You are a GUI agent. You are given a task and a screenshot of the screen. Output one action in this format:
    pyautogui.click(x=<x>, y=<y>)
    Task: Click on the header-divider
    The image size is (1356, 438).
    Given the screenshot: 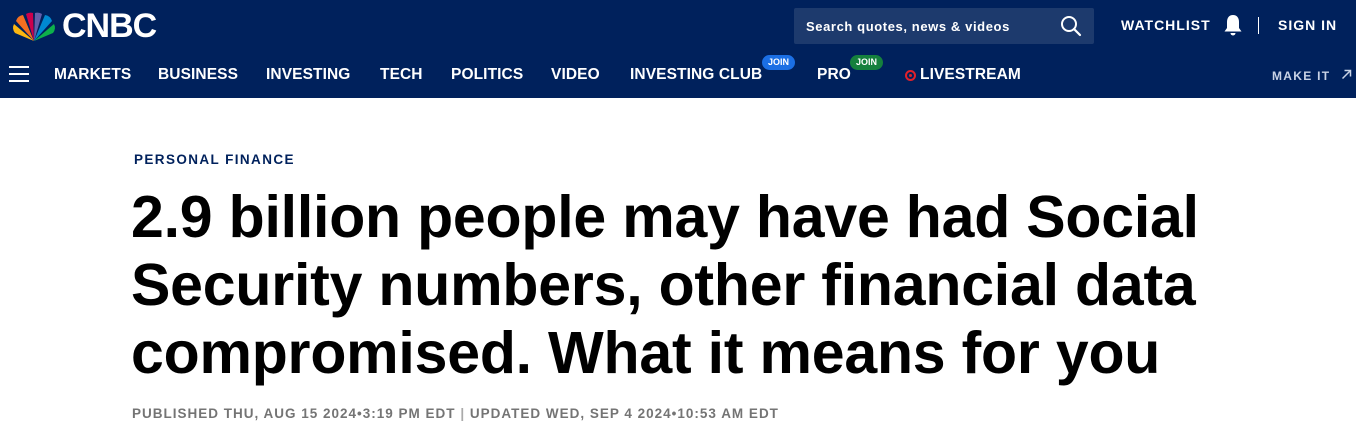 What is the action you would take?
    pyautogui.click(x=1258, y=25)
    